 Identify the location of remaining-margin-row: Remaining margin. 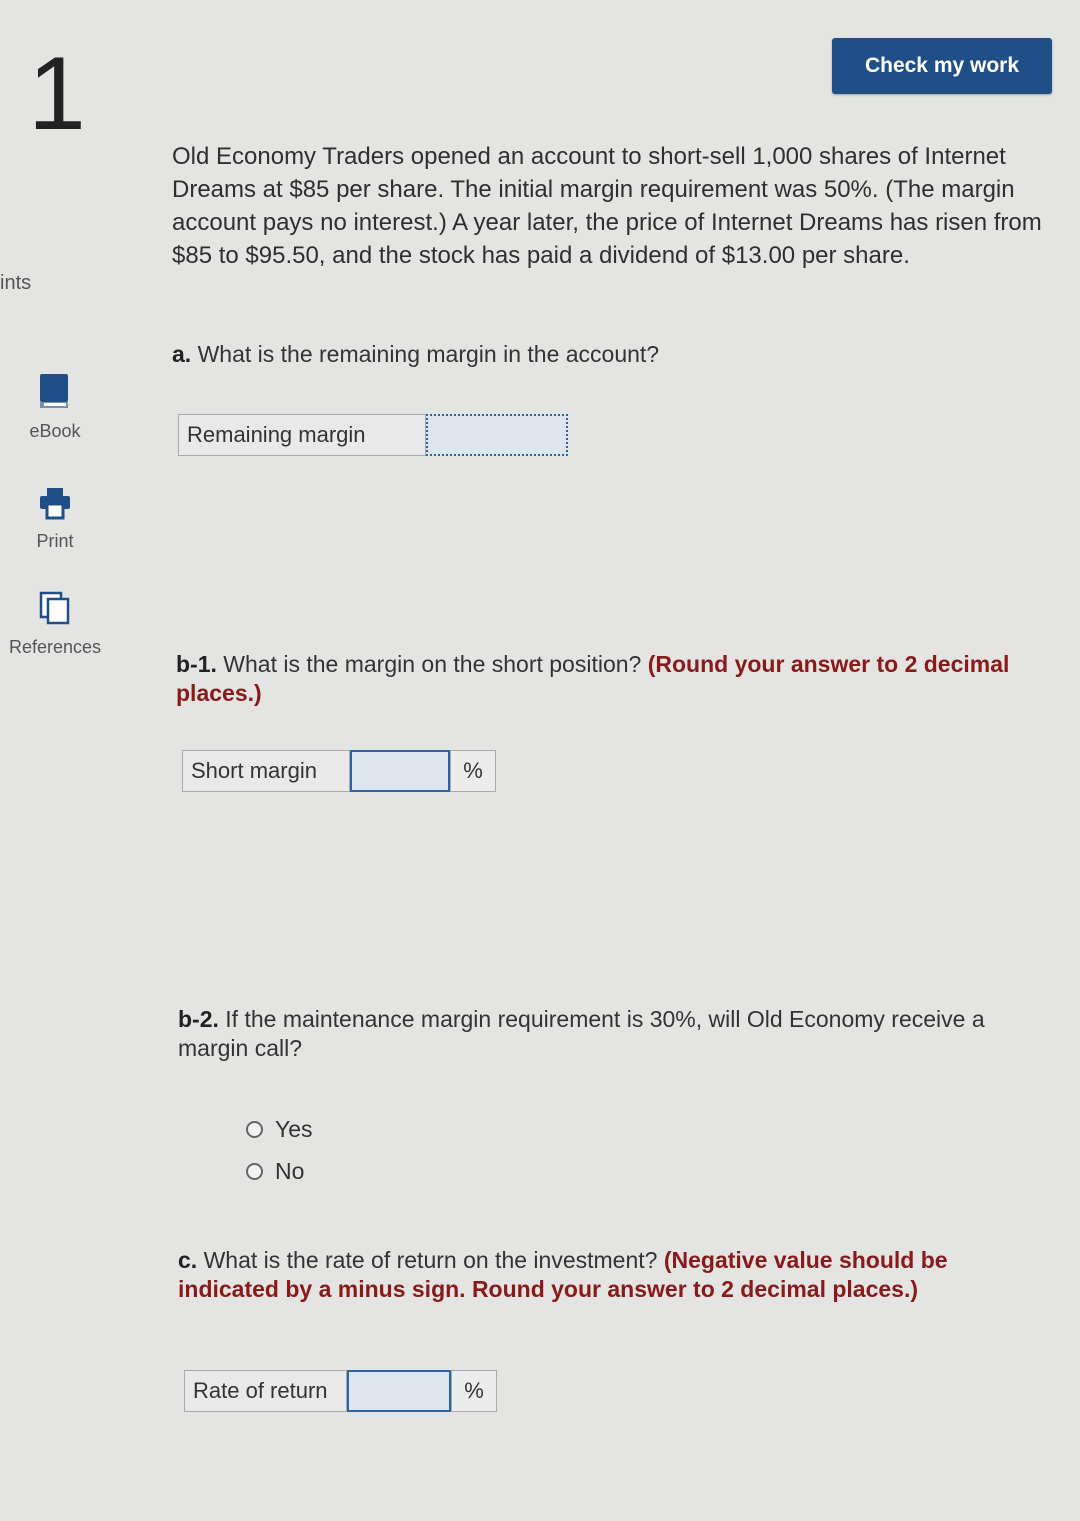
(373, 435).